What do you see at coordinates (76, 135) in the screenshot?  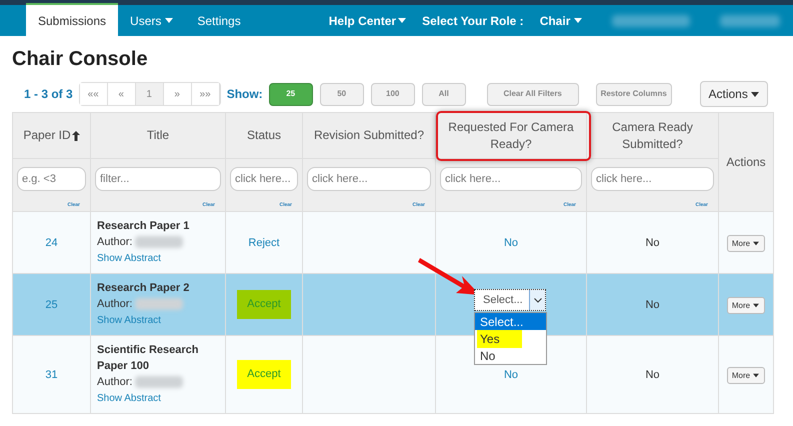 I see `sort-up-icon` at bounding box center [76, 135].